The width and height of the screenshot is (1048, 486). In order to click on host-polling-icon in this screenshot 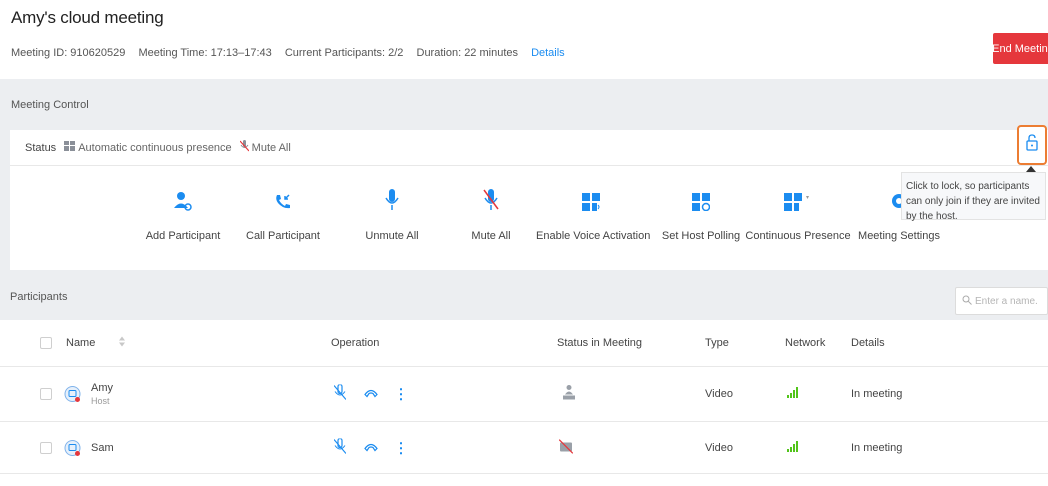, I will do `click(701, 198)`.